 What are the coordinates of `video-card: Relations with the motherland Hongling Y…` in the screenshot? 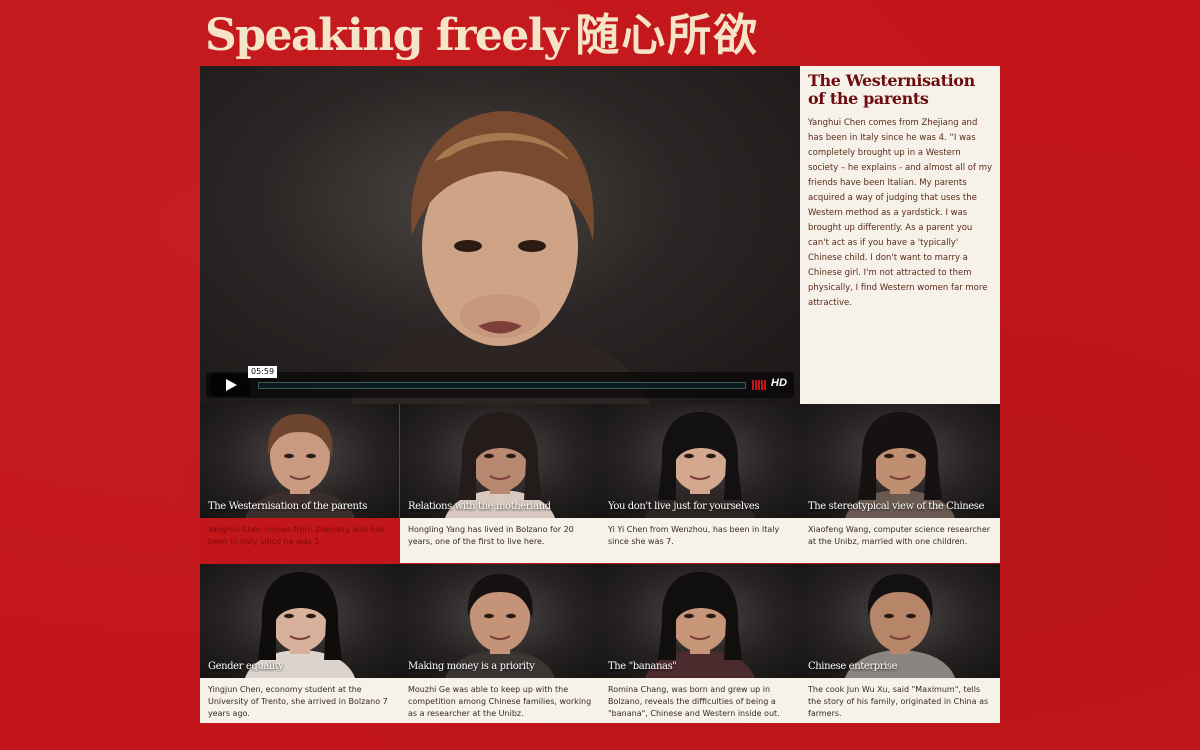 It's located at (500, 483).